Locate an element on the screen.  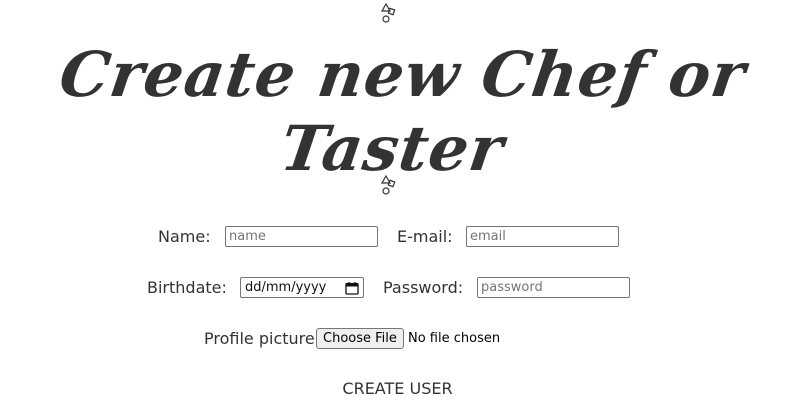
password-input is located at coordinates (553, 287).